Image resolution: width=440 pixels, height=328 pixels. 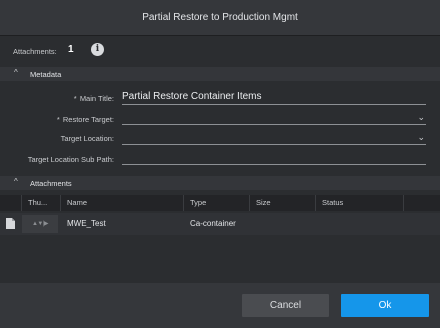 What do you see at coordinates (274, 138) in the screenshot?
I see `target-location-select: ⌄` at bounding box center [274, 138].